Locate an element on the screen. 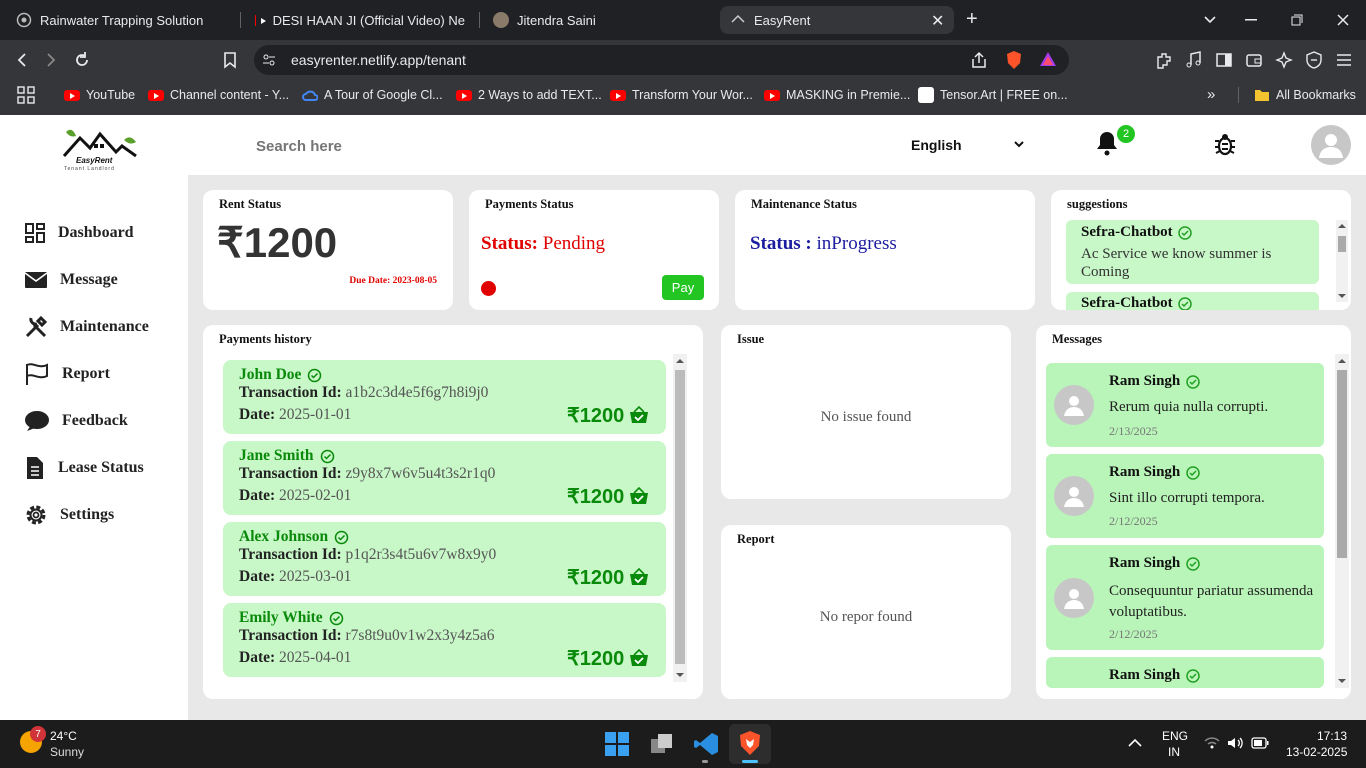 The image size is (1366, 768). vpn-shield-icon is located at coordinates (1314, 60).